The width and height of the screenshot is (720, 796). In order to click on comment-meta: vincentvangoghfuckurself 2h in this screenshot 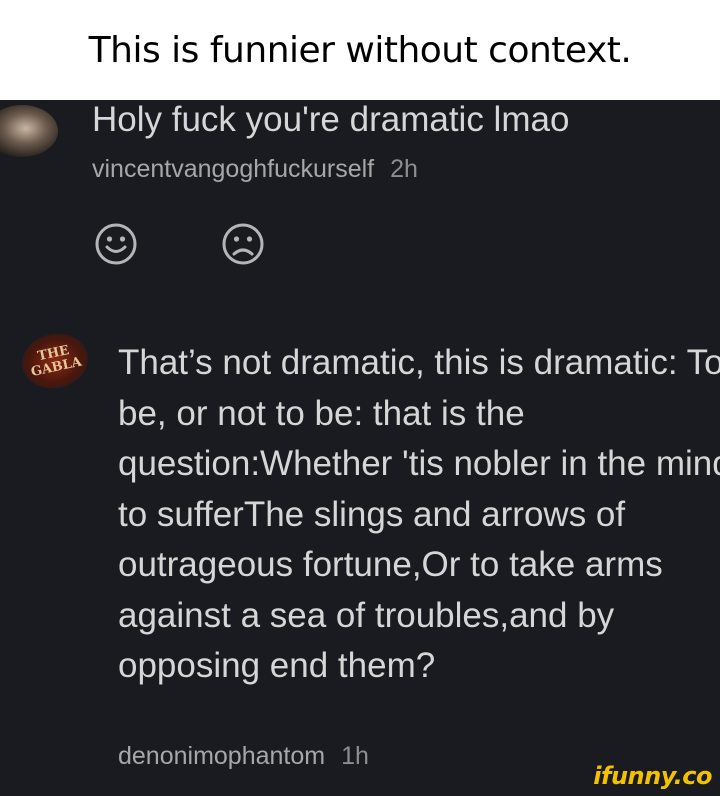, I will do `click(255, 169)`.